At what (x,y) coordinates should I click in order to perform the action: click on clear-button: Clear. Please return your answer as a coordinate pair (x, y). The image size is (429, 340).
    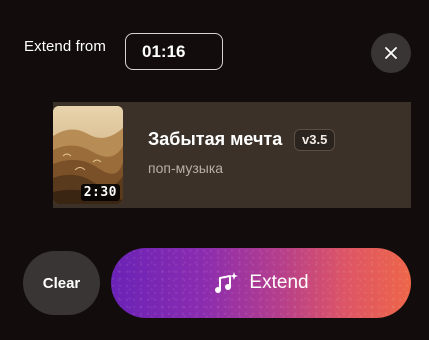
    Looking at the image, I should click on (61, 283).